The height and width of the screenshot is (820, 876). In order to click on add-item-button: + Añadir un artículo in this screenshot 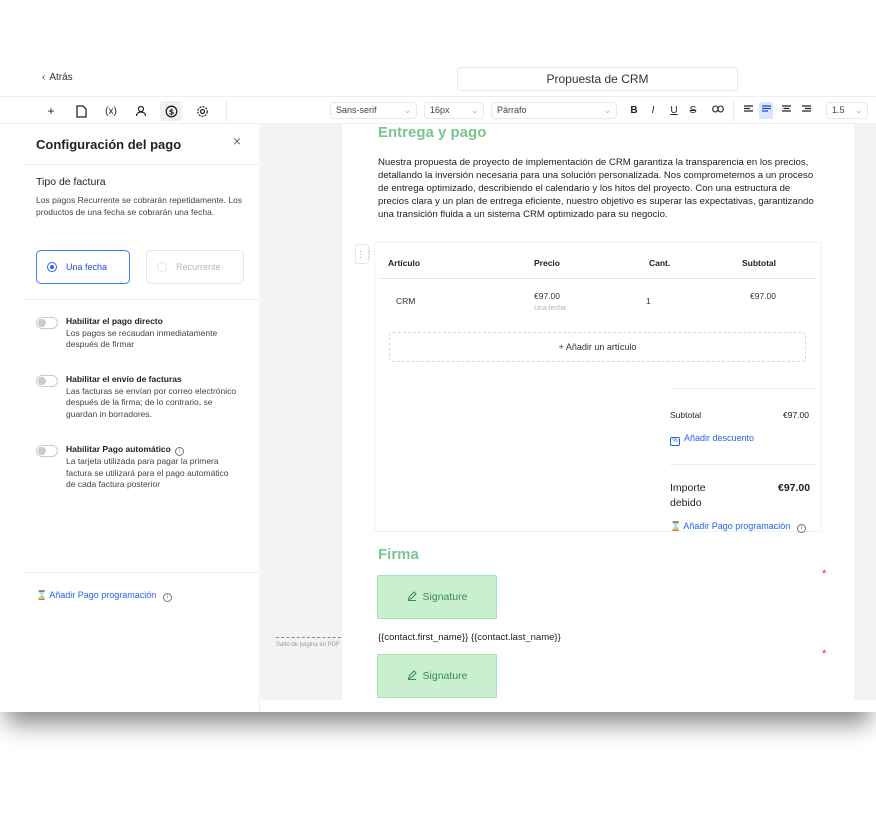, I will do `click(597, 347)`.